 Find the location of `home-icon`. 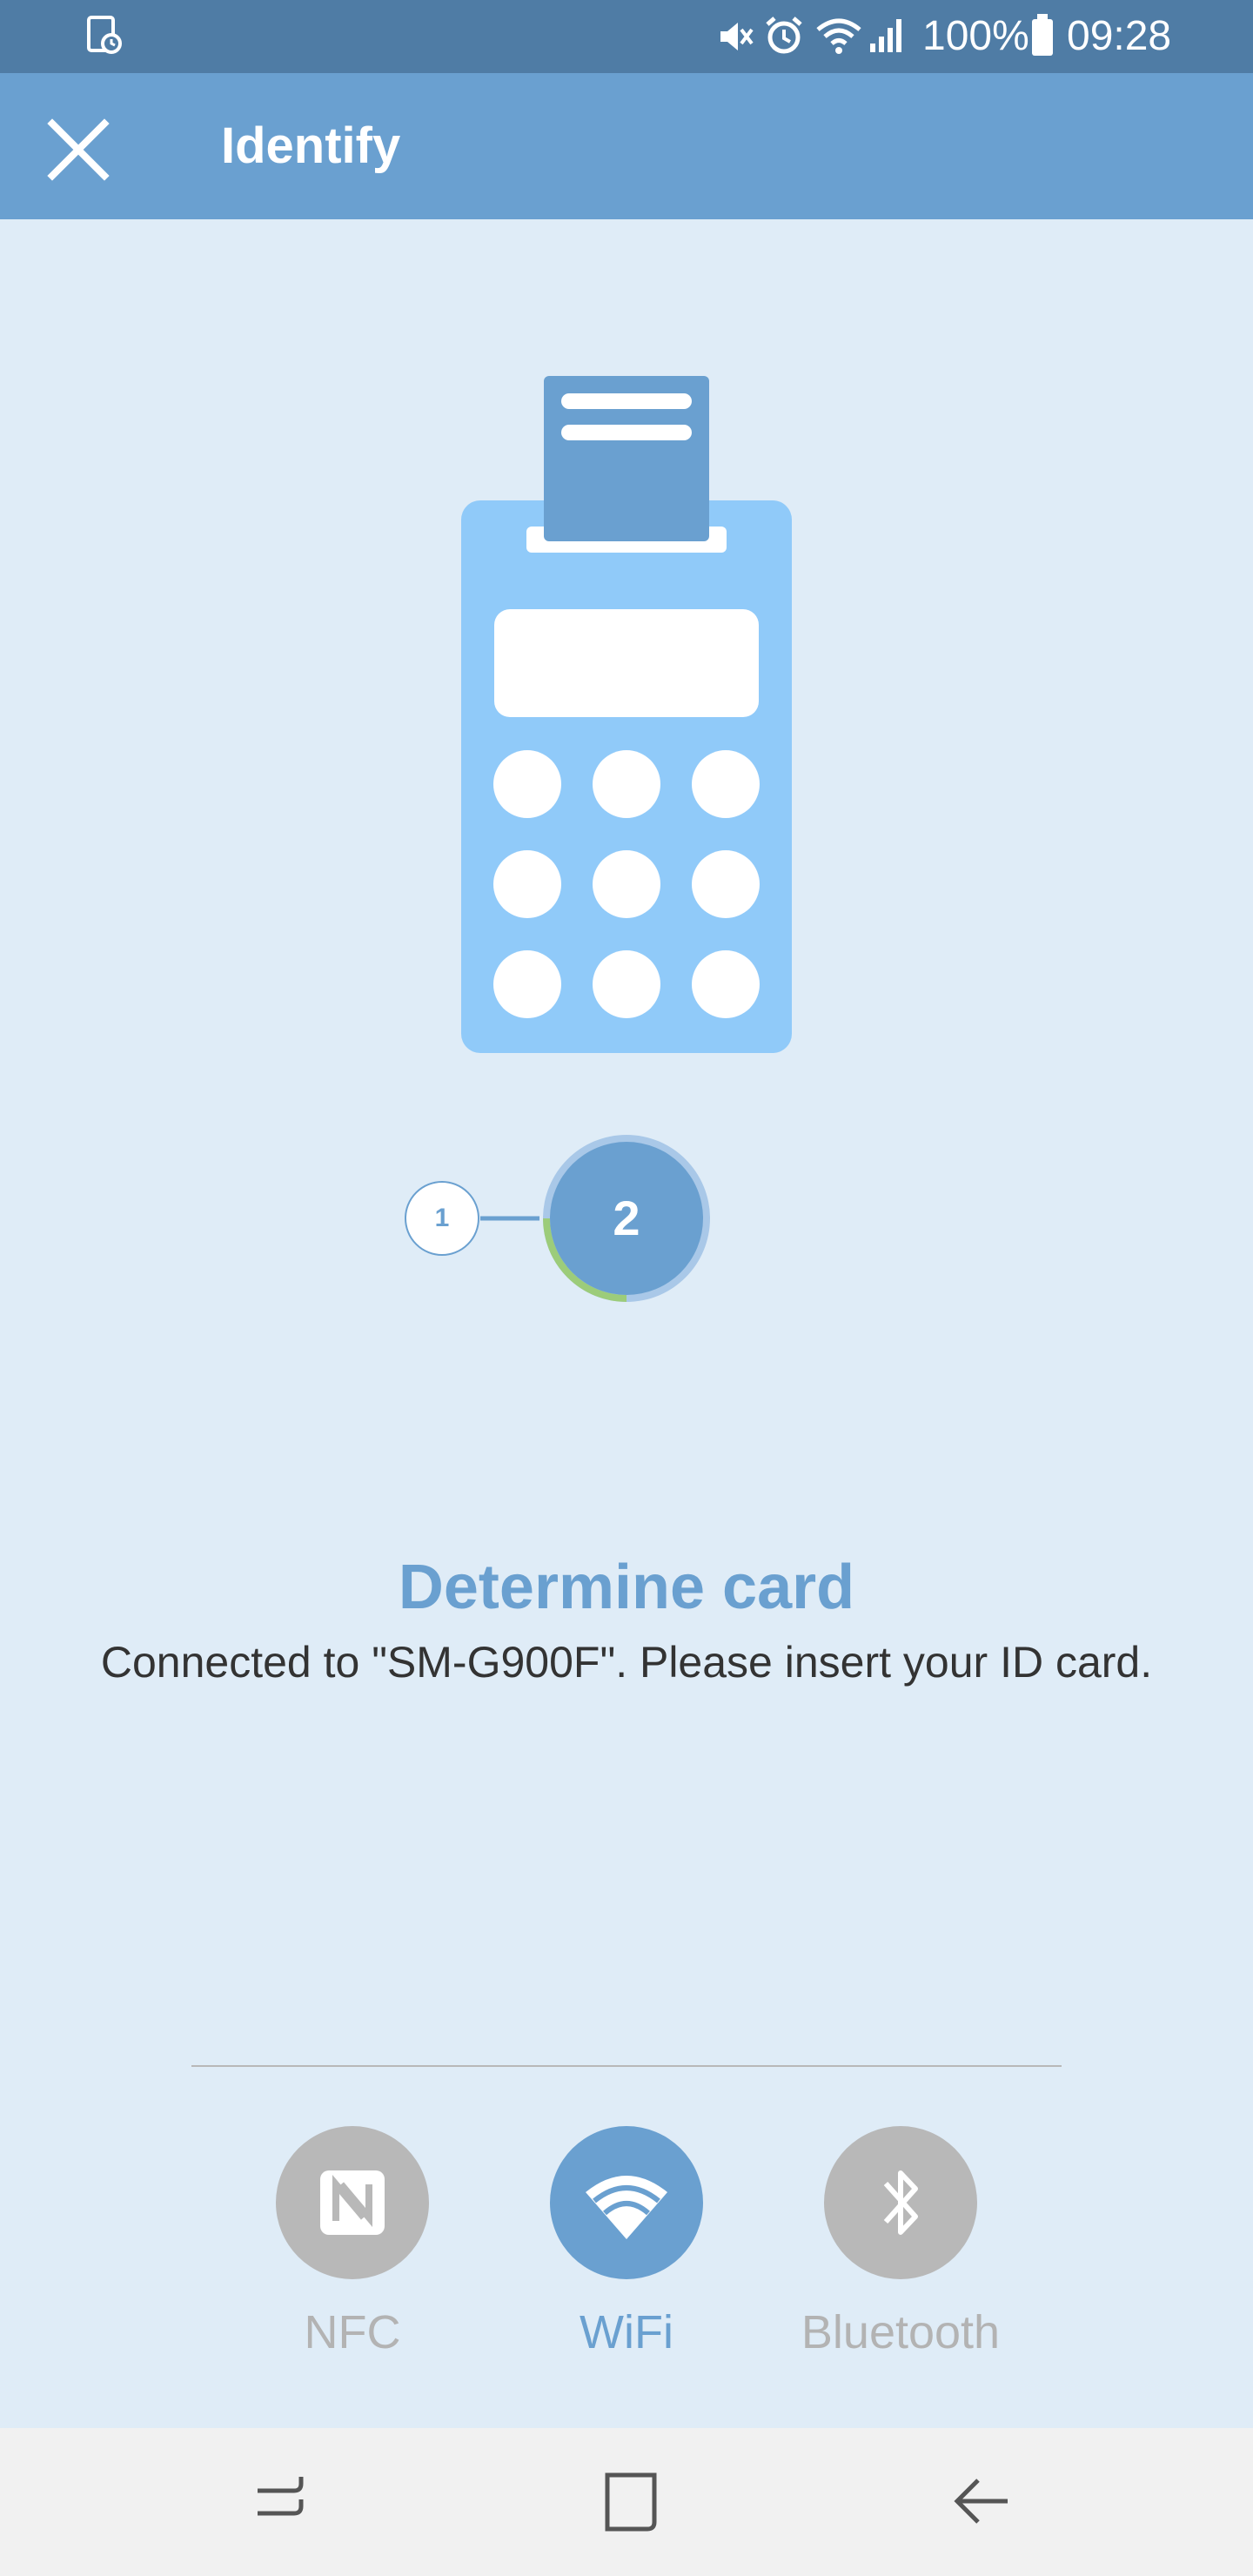

home-icon is located at coordinates (631, 2502).